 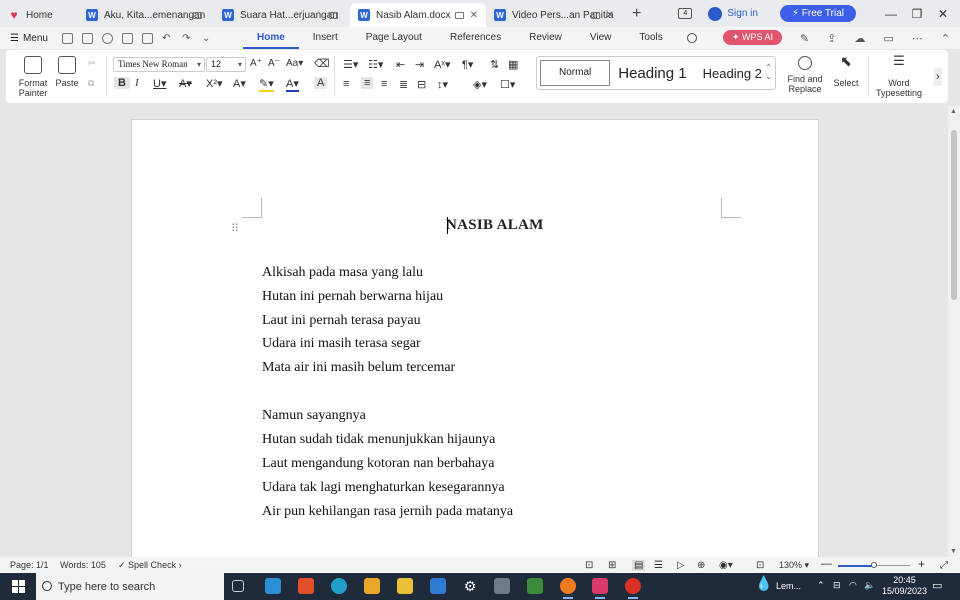 I want to click on print-icon, so click(x=127, y=38).